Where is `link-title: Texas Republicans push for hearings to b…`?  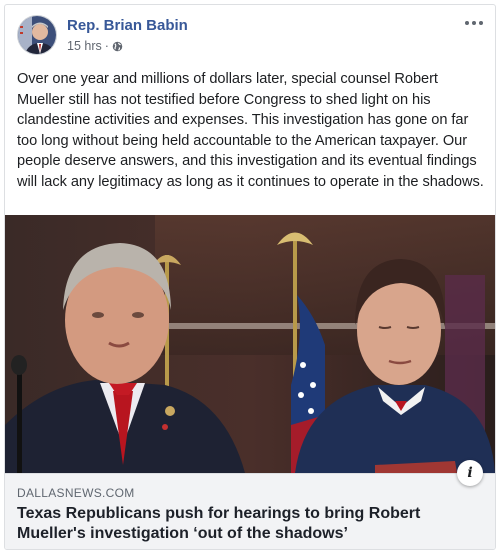
link-title: Texas Republicans push for hearings to b… is located at coordinates (237, 524).